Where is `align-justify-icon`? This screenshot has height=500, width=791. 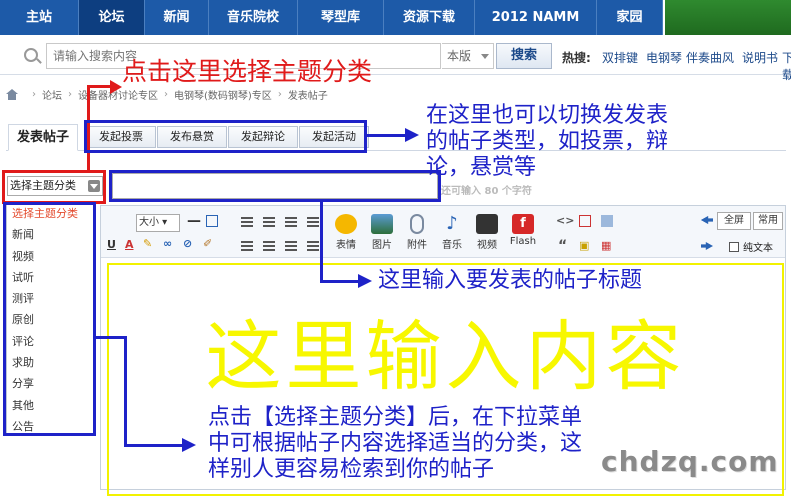 align-justify-icon is located at coordinates (313, 222).